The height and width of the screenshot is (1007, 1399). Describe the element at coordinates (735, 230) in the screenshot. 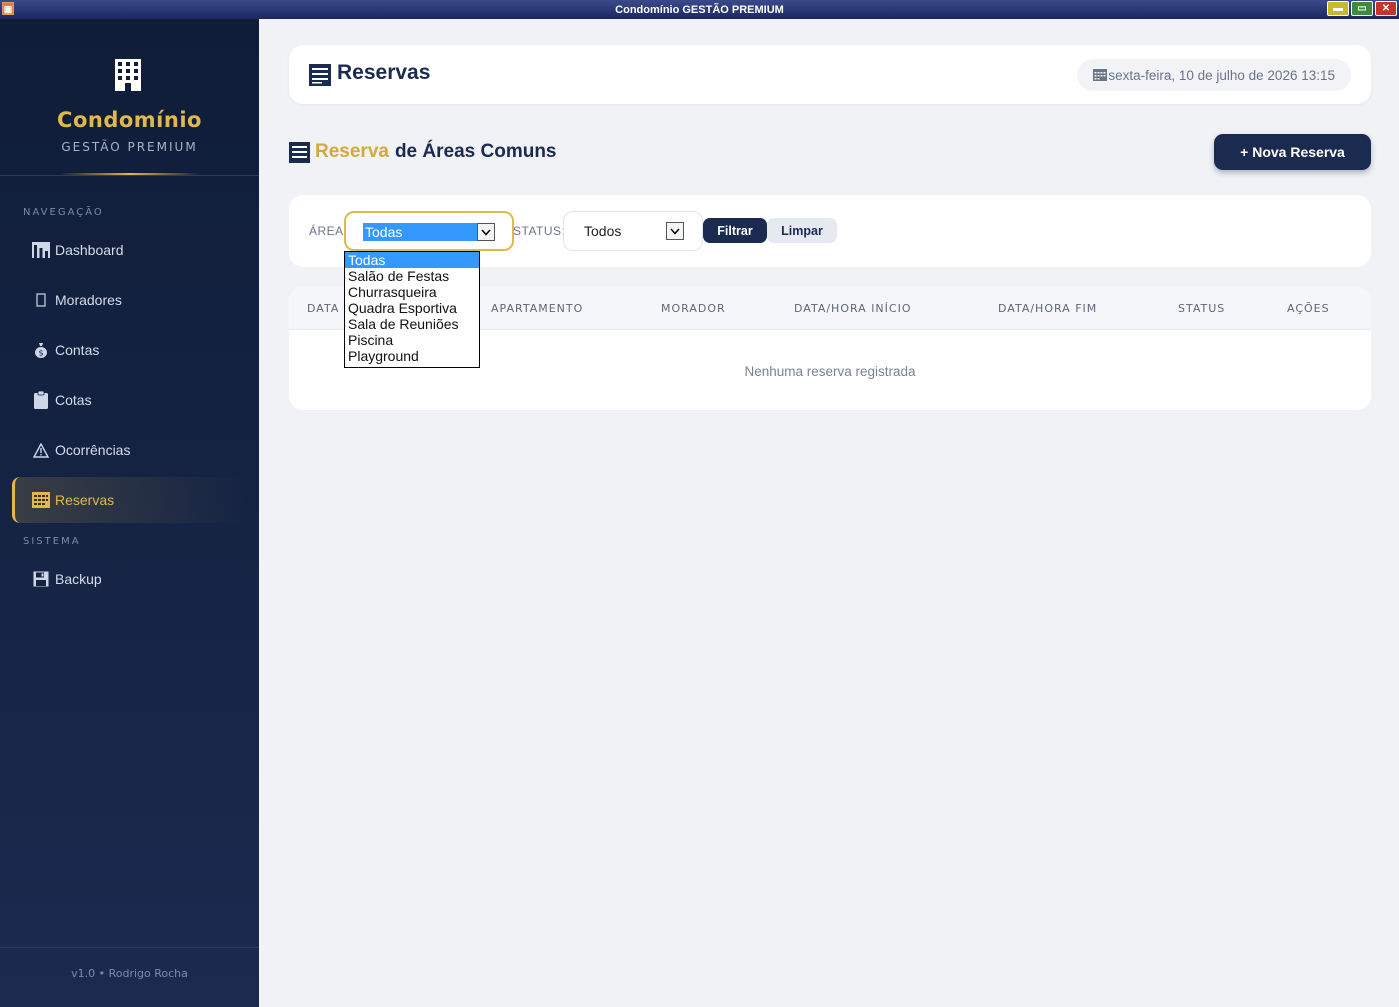

I see `filter-button: Filtrar` at that location.